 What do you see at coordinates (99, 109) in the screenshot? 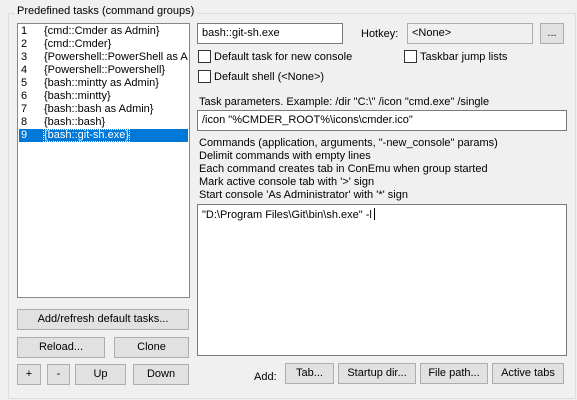
I see `task-name: {bash::bash as Admin}` at bounding box center [99, 109].